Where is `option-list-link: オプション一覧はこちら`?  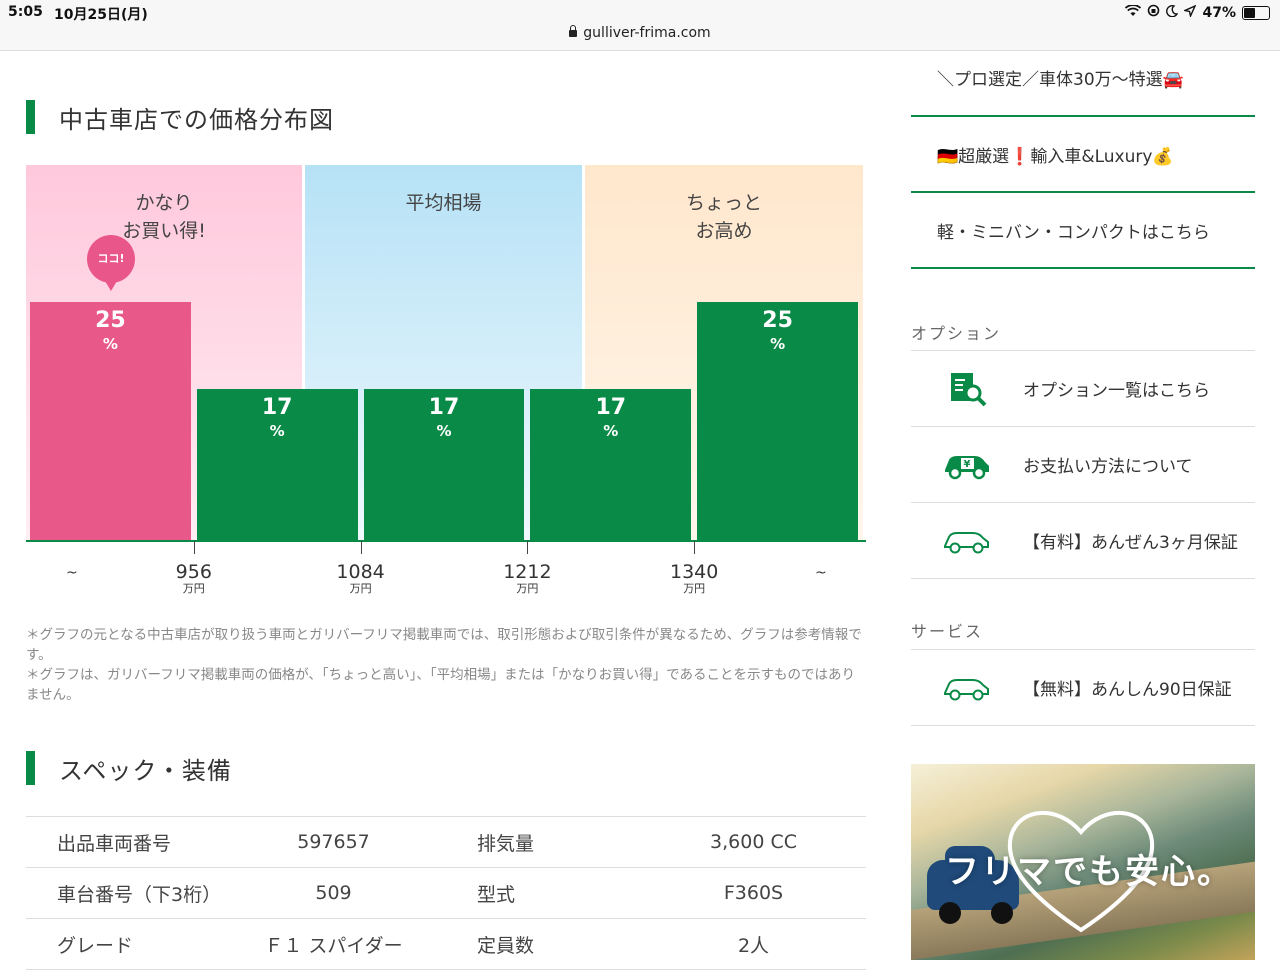 option-list-link: オプション一覧はこちら is located at coordinates (1083, 389).